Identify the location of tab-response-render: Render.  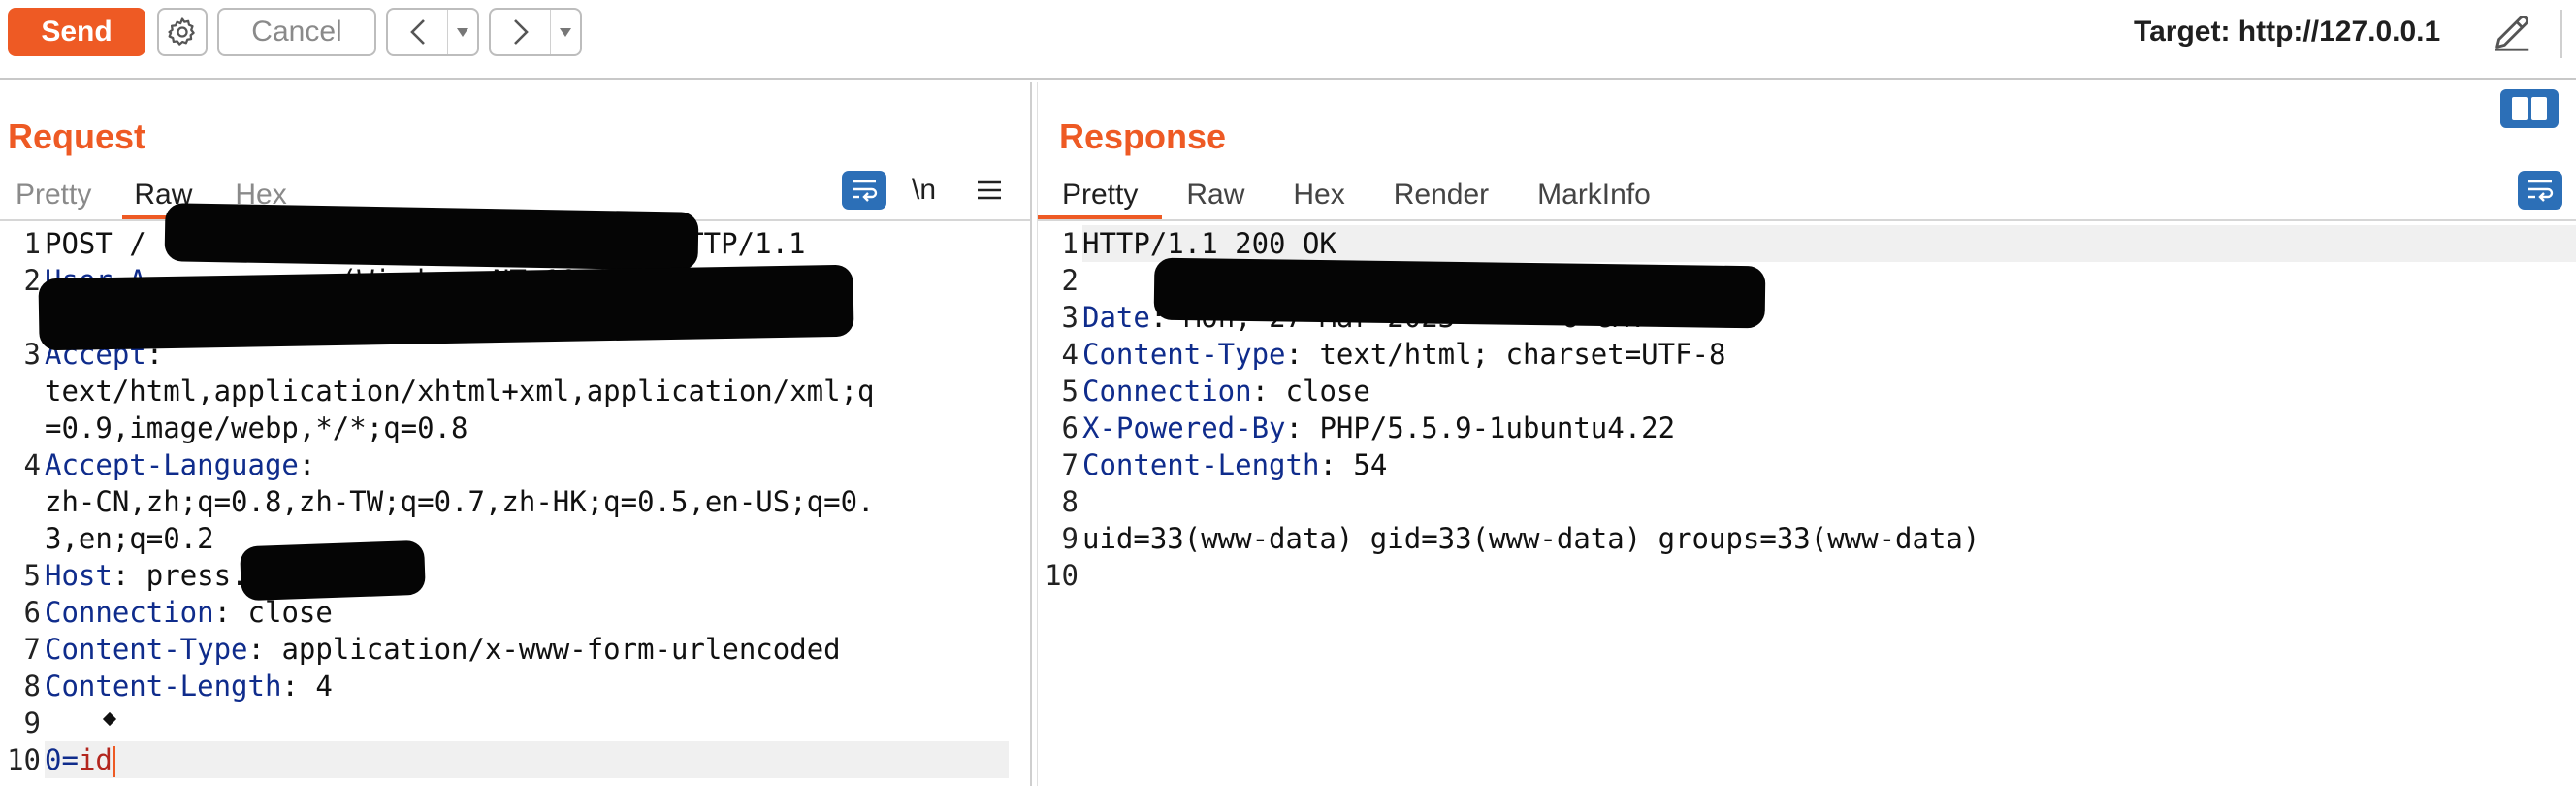
(1441, 195).